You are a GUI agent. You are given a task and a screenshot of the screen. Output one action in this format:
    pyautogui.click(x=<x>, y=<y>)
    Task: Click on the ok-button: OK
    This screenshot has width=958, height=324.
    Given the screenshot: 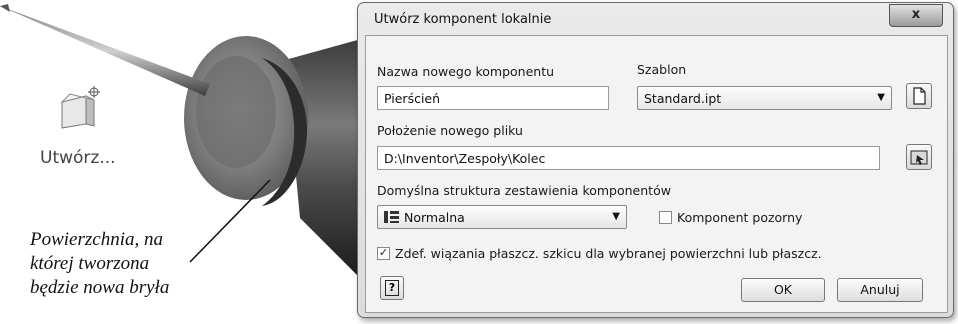 What is the action you would take?
    pyautogui.click(x=783, y=290)
    